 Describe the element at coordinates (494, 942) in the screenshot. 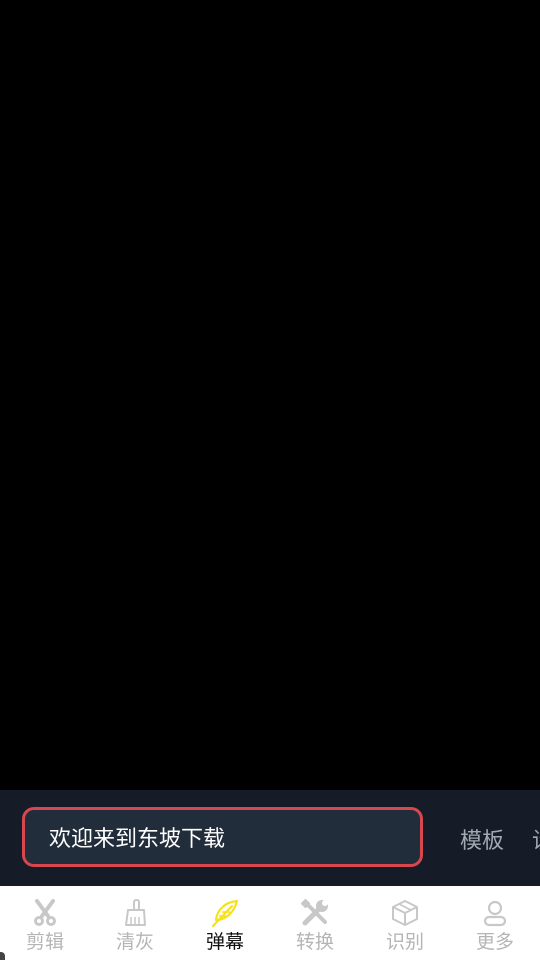

I see `tab-more-label: 更多` at that location.